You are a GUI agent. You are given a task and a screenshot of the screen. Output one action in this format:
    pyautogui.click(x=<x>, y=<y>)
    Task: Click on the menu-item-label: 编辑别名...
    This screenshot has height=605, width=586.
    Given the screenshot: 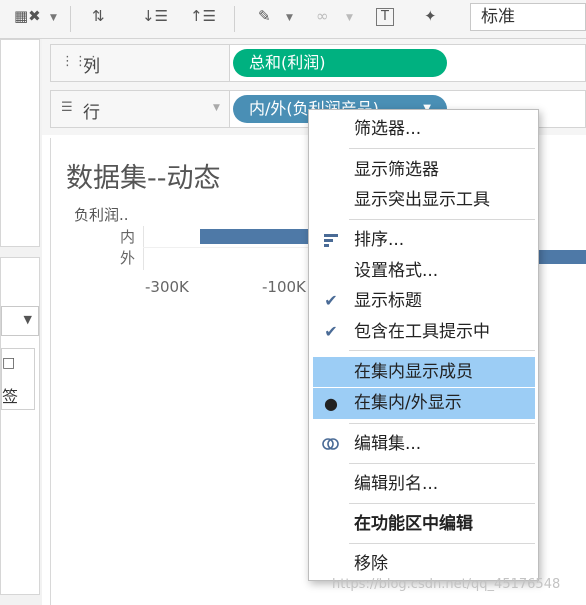 What is the action you would take?
    pyautogui.click(x=396, y=484)
    